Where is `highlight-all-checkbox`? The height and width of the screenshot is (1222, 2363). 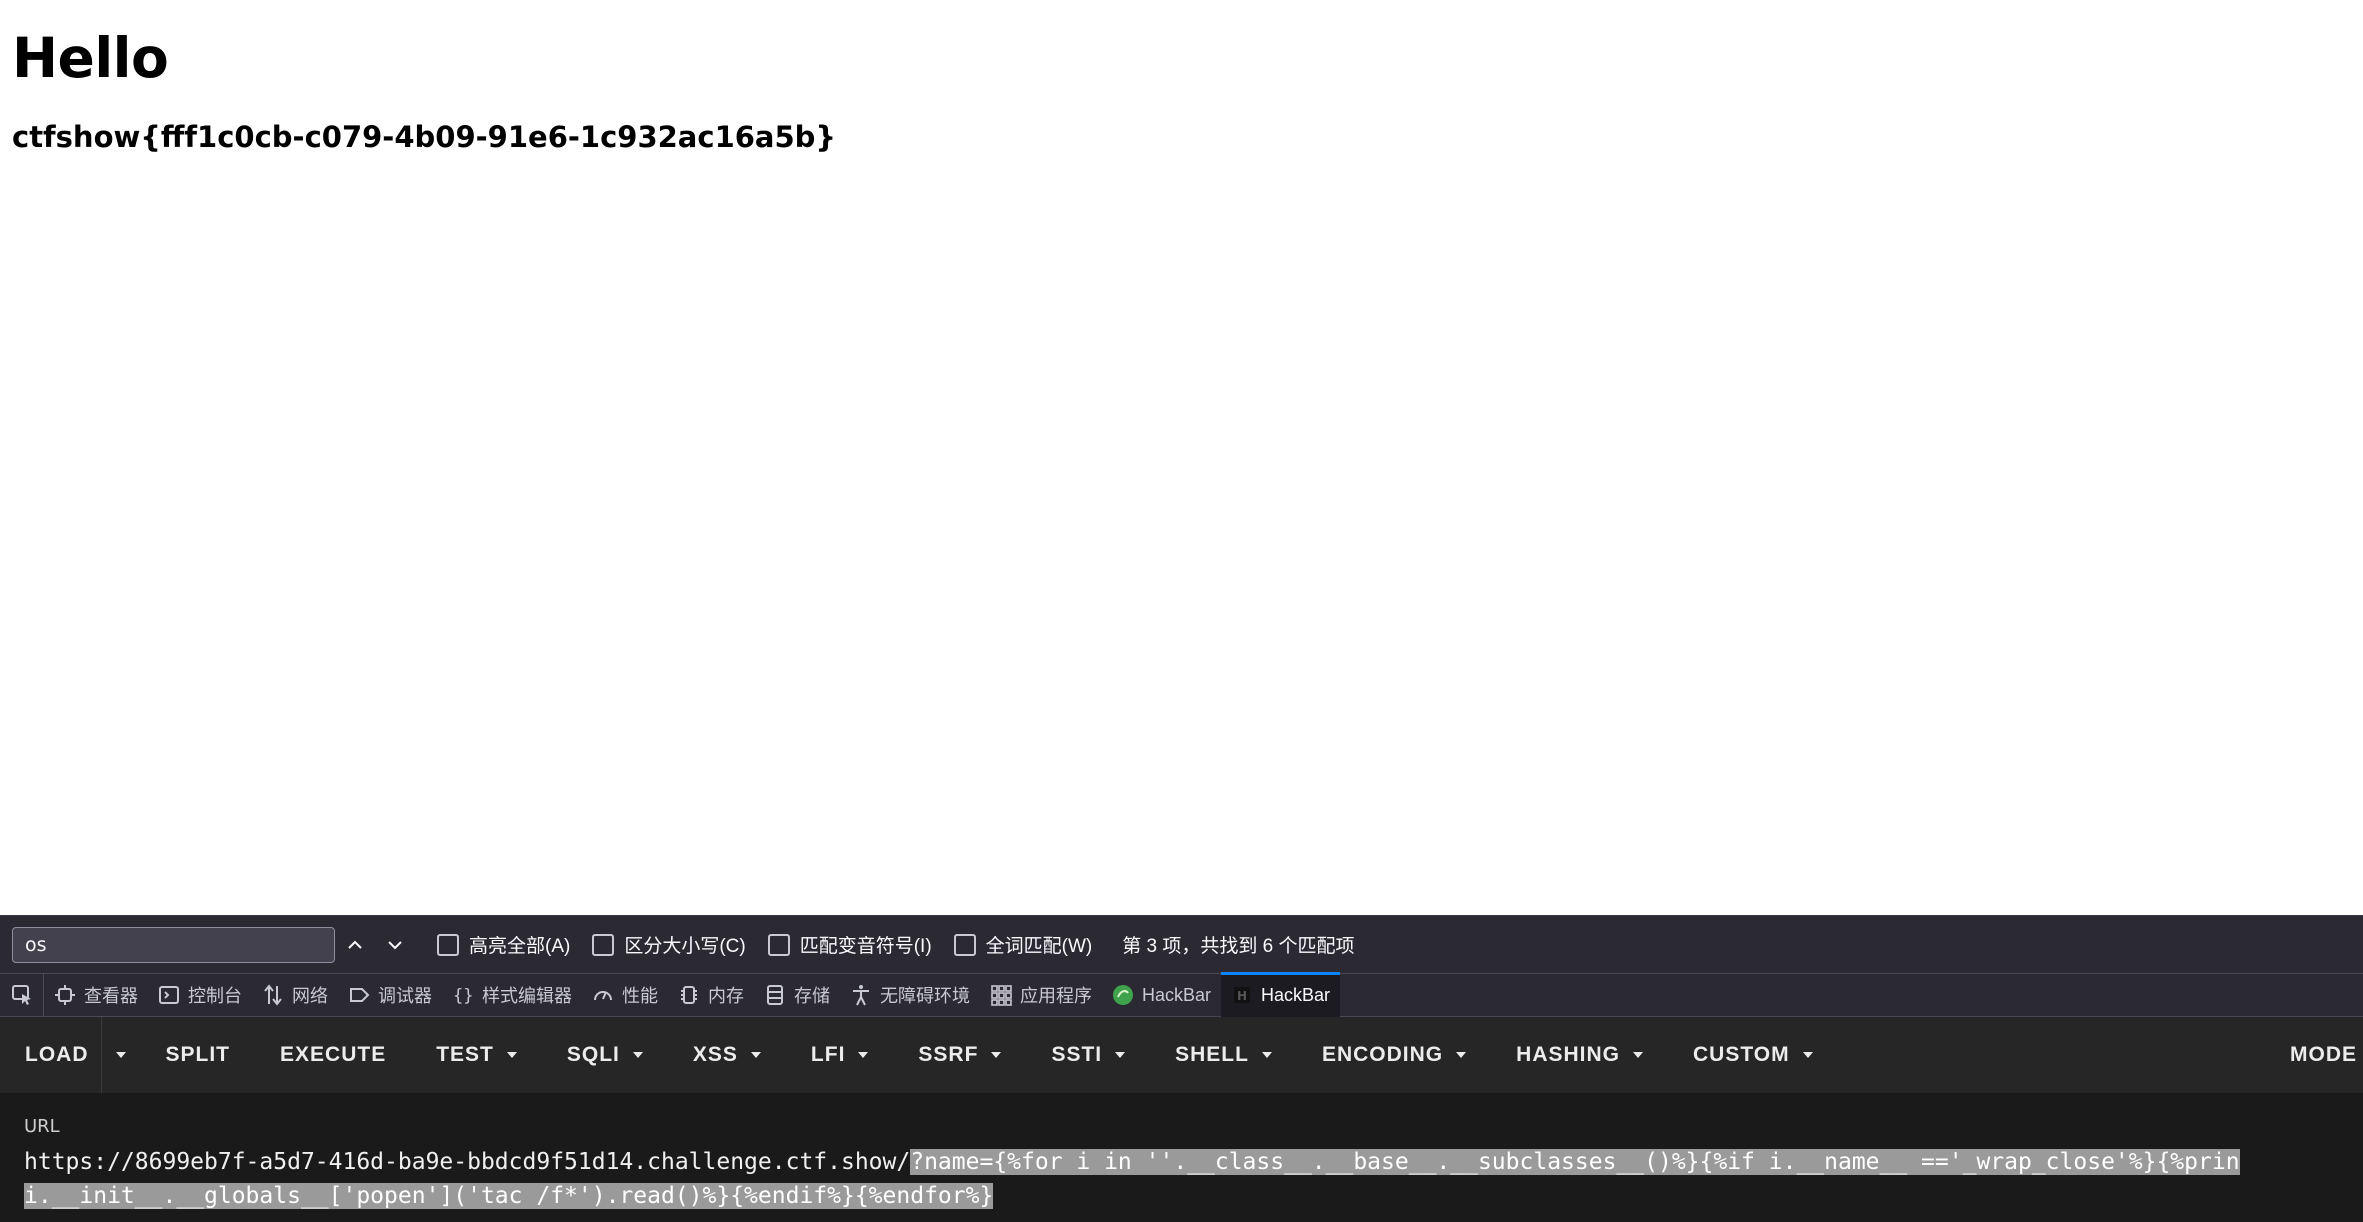
highlight-all-checkbox is located at coordinates (448, 944).